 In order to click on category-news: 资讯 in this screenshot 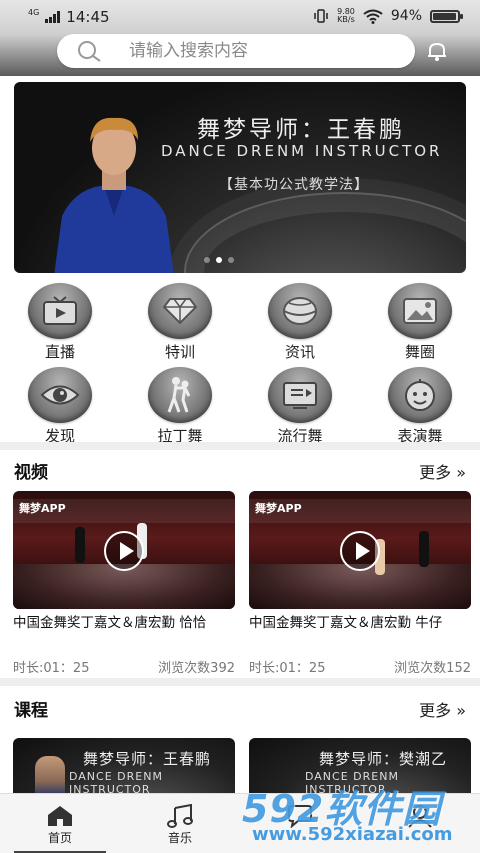, I will do `click(300, 322)`.